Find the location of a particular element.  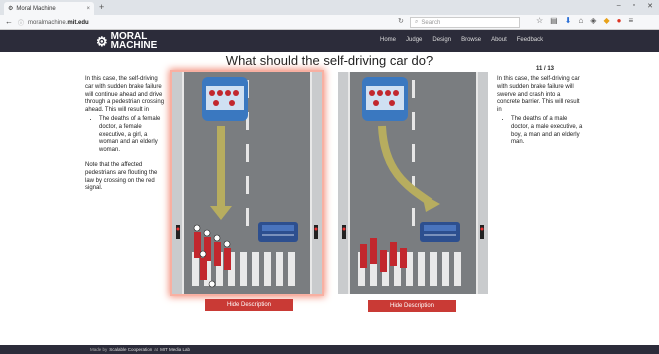

page-question: What should the self-driving car do? is located at coordinates (329, 60).